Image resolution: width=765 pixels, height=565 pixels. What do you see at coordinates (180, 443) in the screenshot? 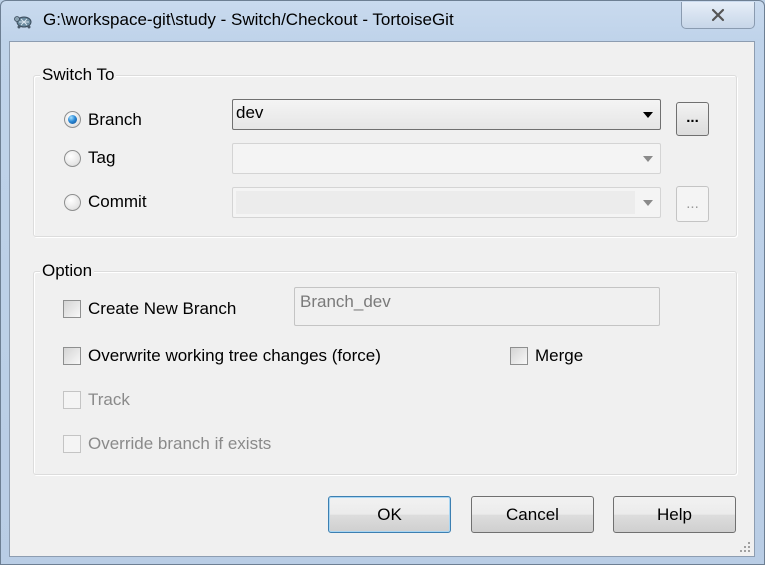
I see `override-branch-label: Override branch if exists` at bounding box center [180, 443].